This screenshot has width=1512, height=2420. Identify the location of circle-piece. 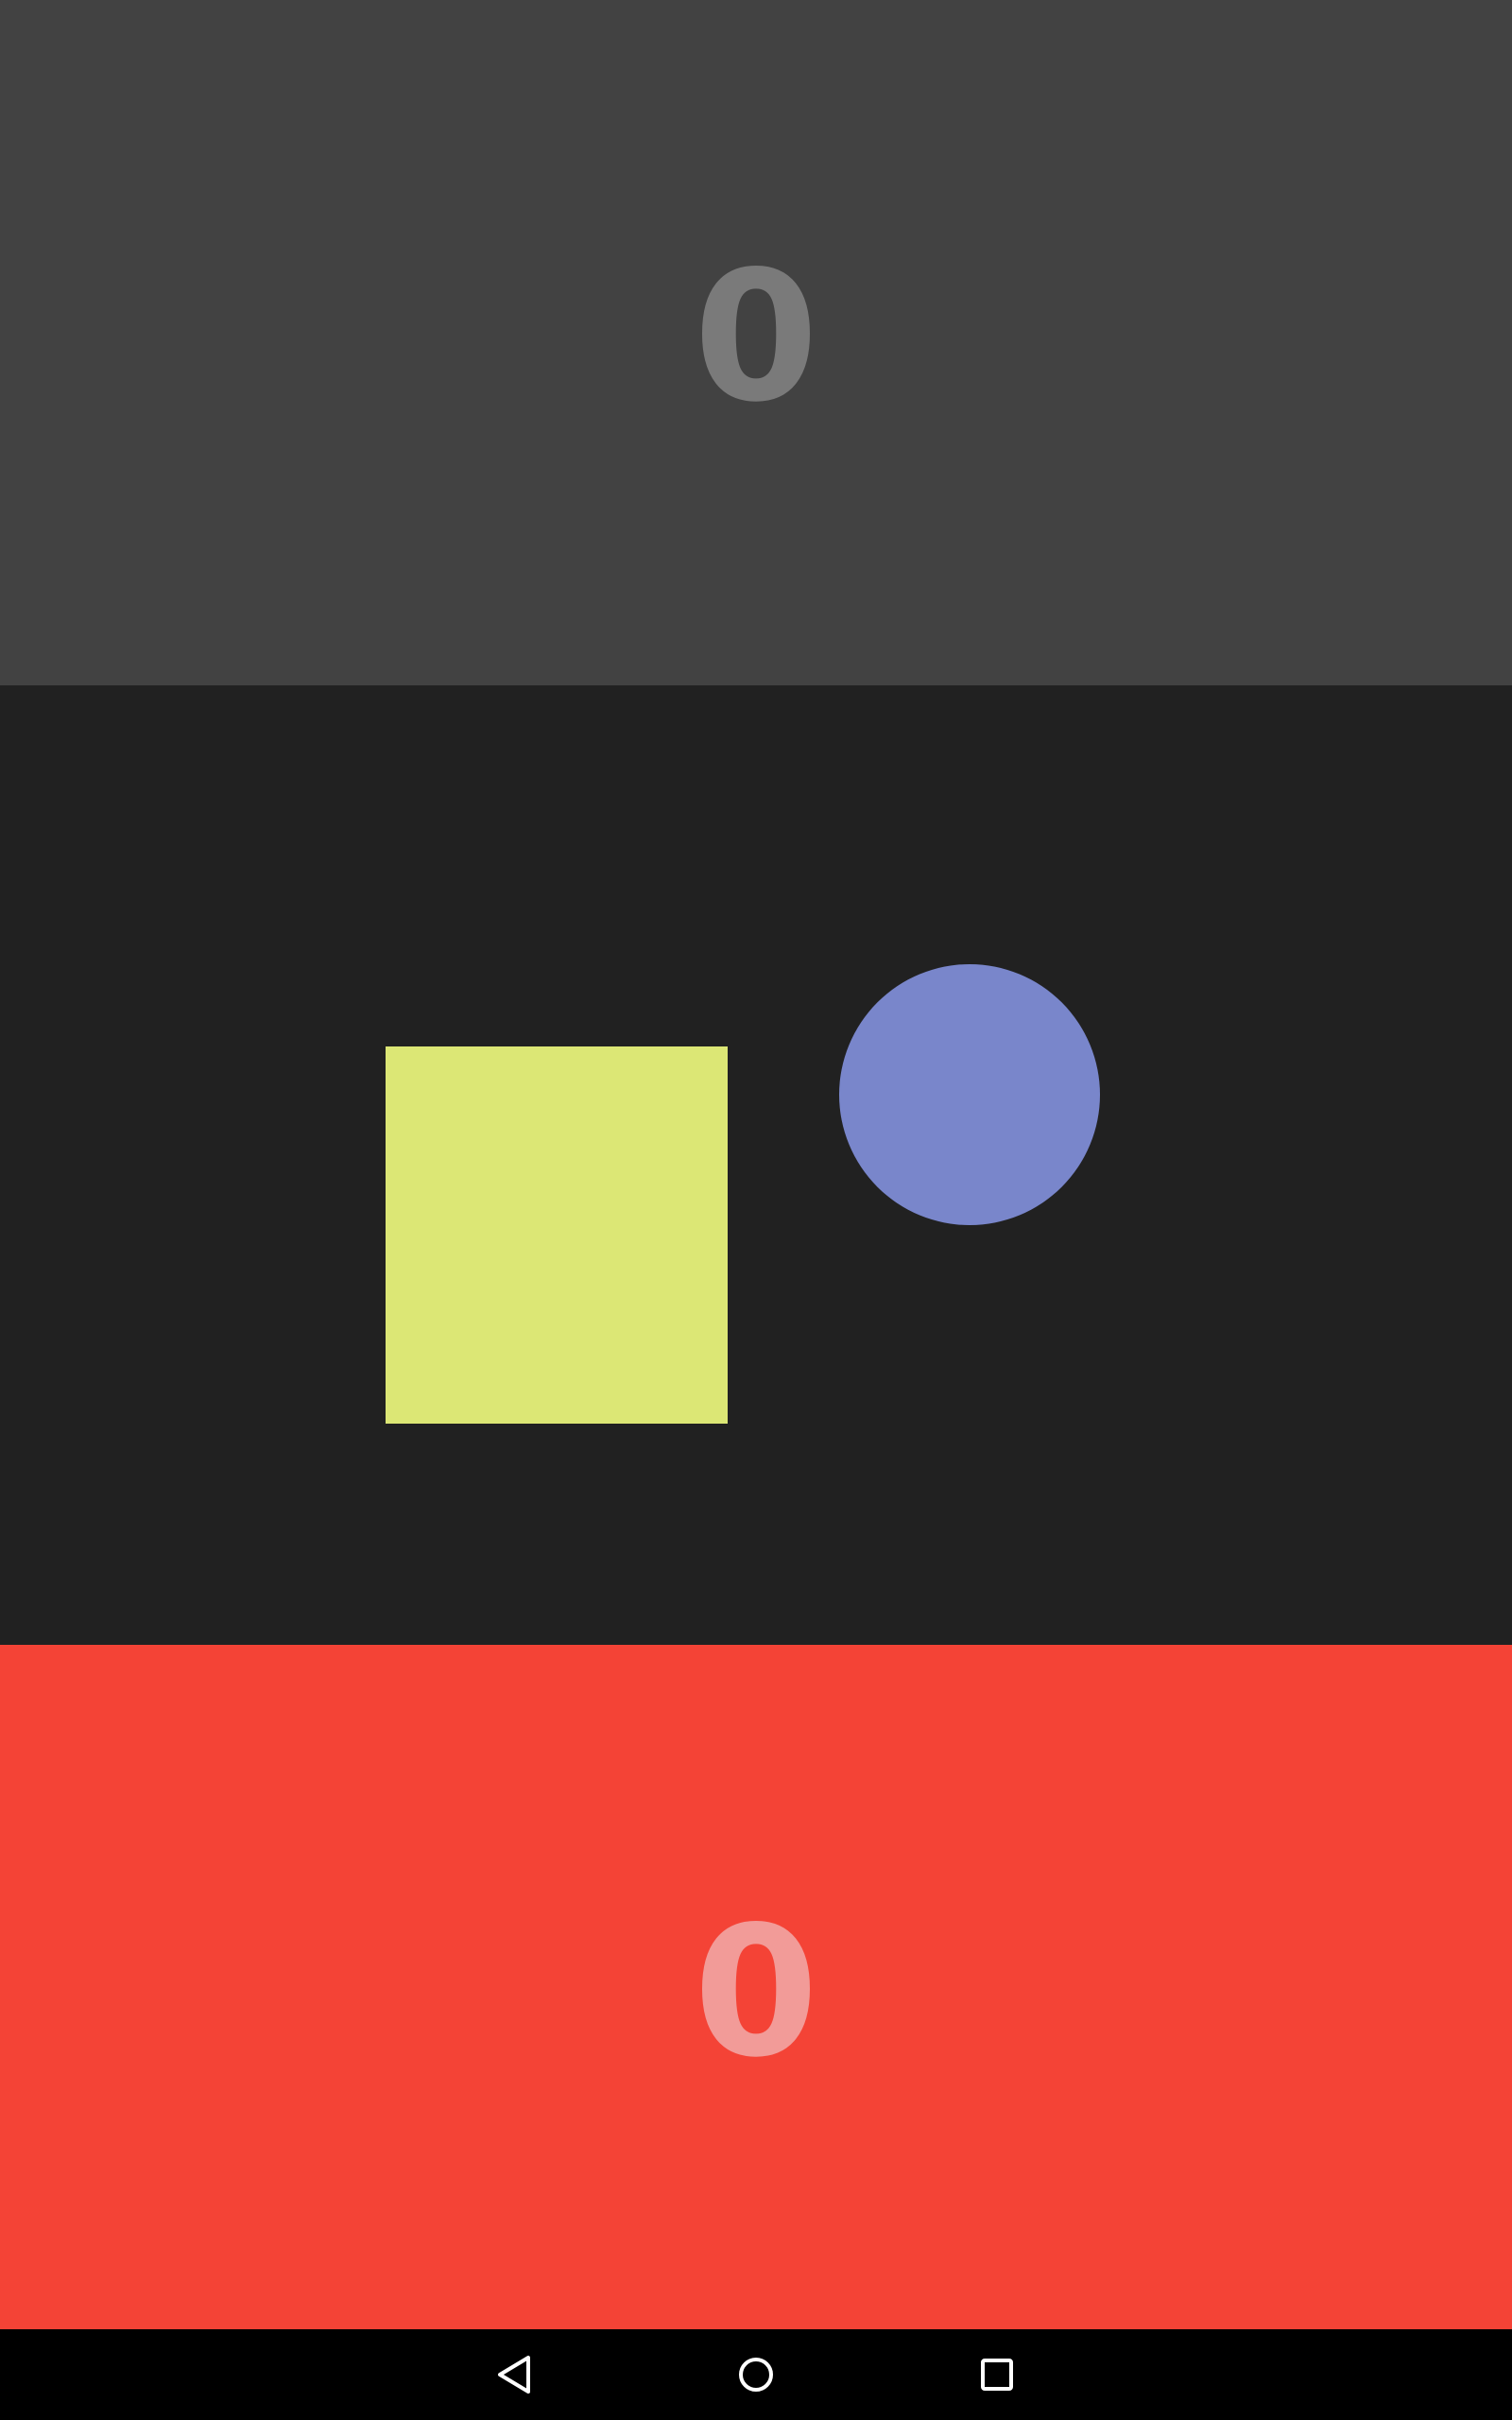
(969, 1094).